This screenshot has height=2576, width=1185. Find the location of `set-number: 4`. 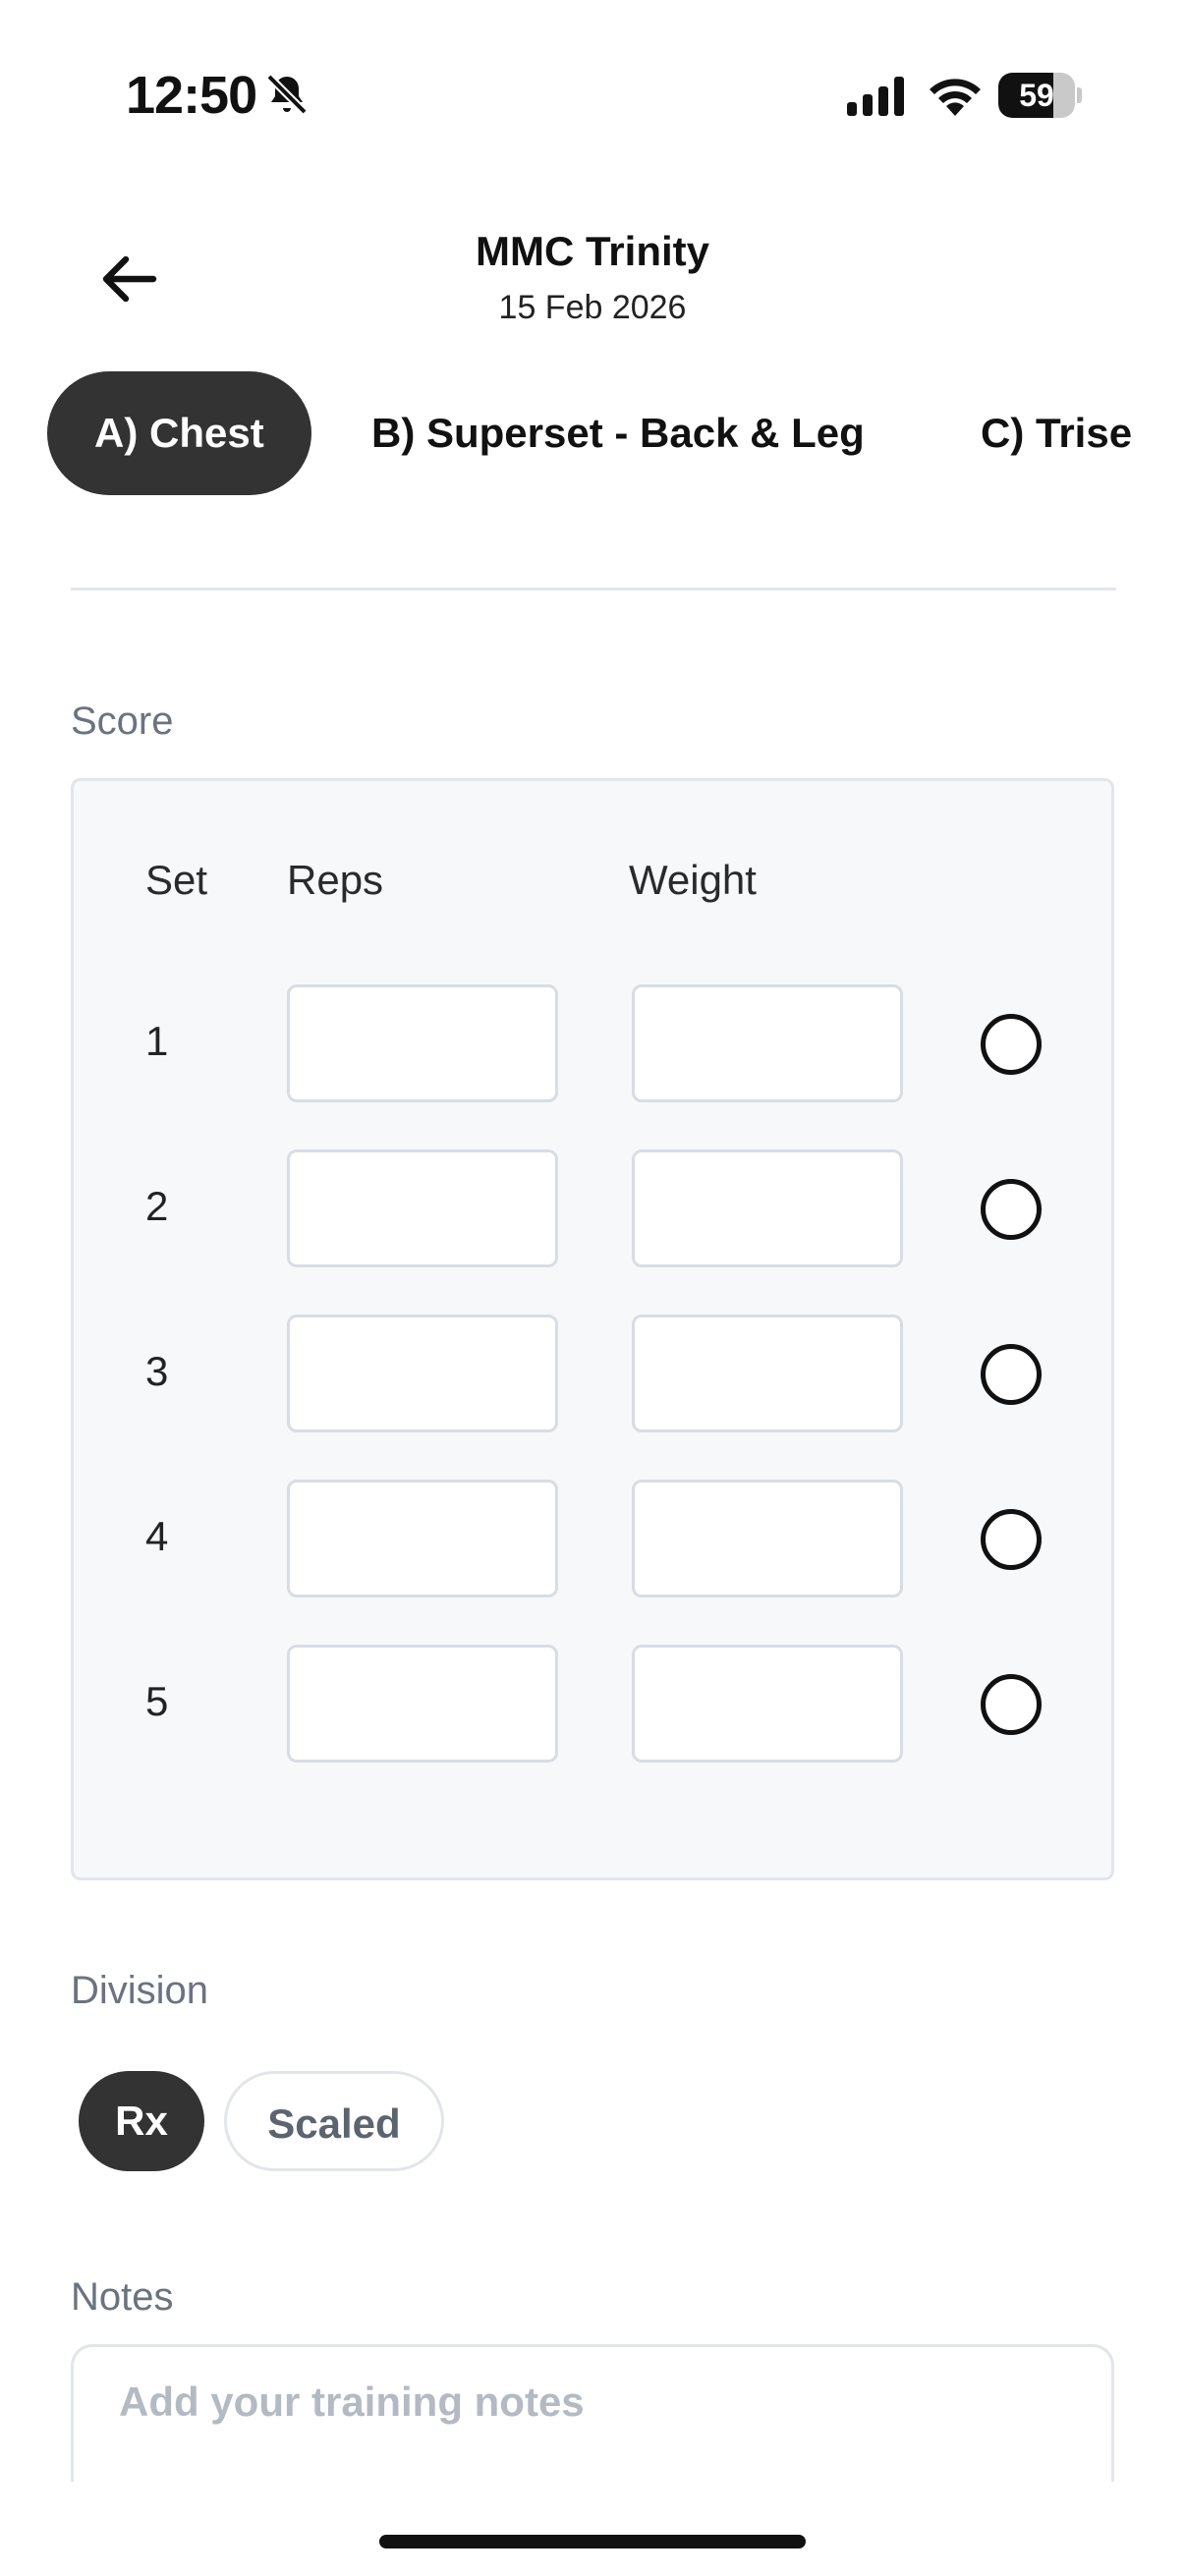

set-number: 4 is located at coordinates (157, 1536).